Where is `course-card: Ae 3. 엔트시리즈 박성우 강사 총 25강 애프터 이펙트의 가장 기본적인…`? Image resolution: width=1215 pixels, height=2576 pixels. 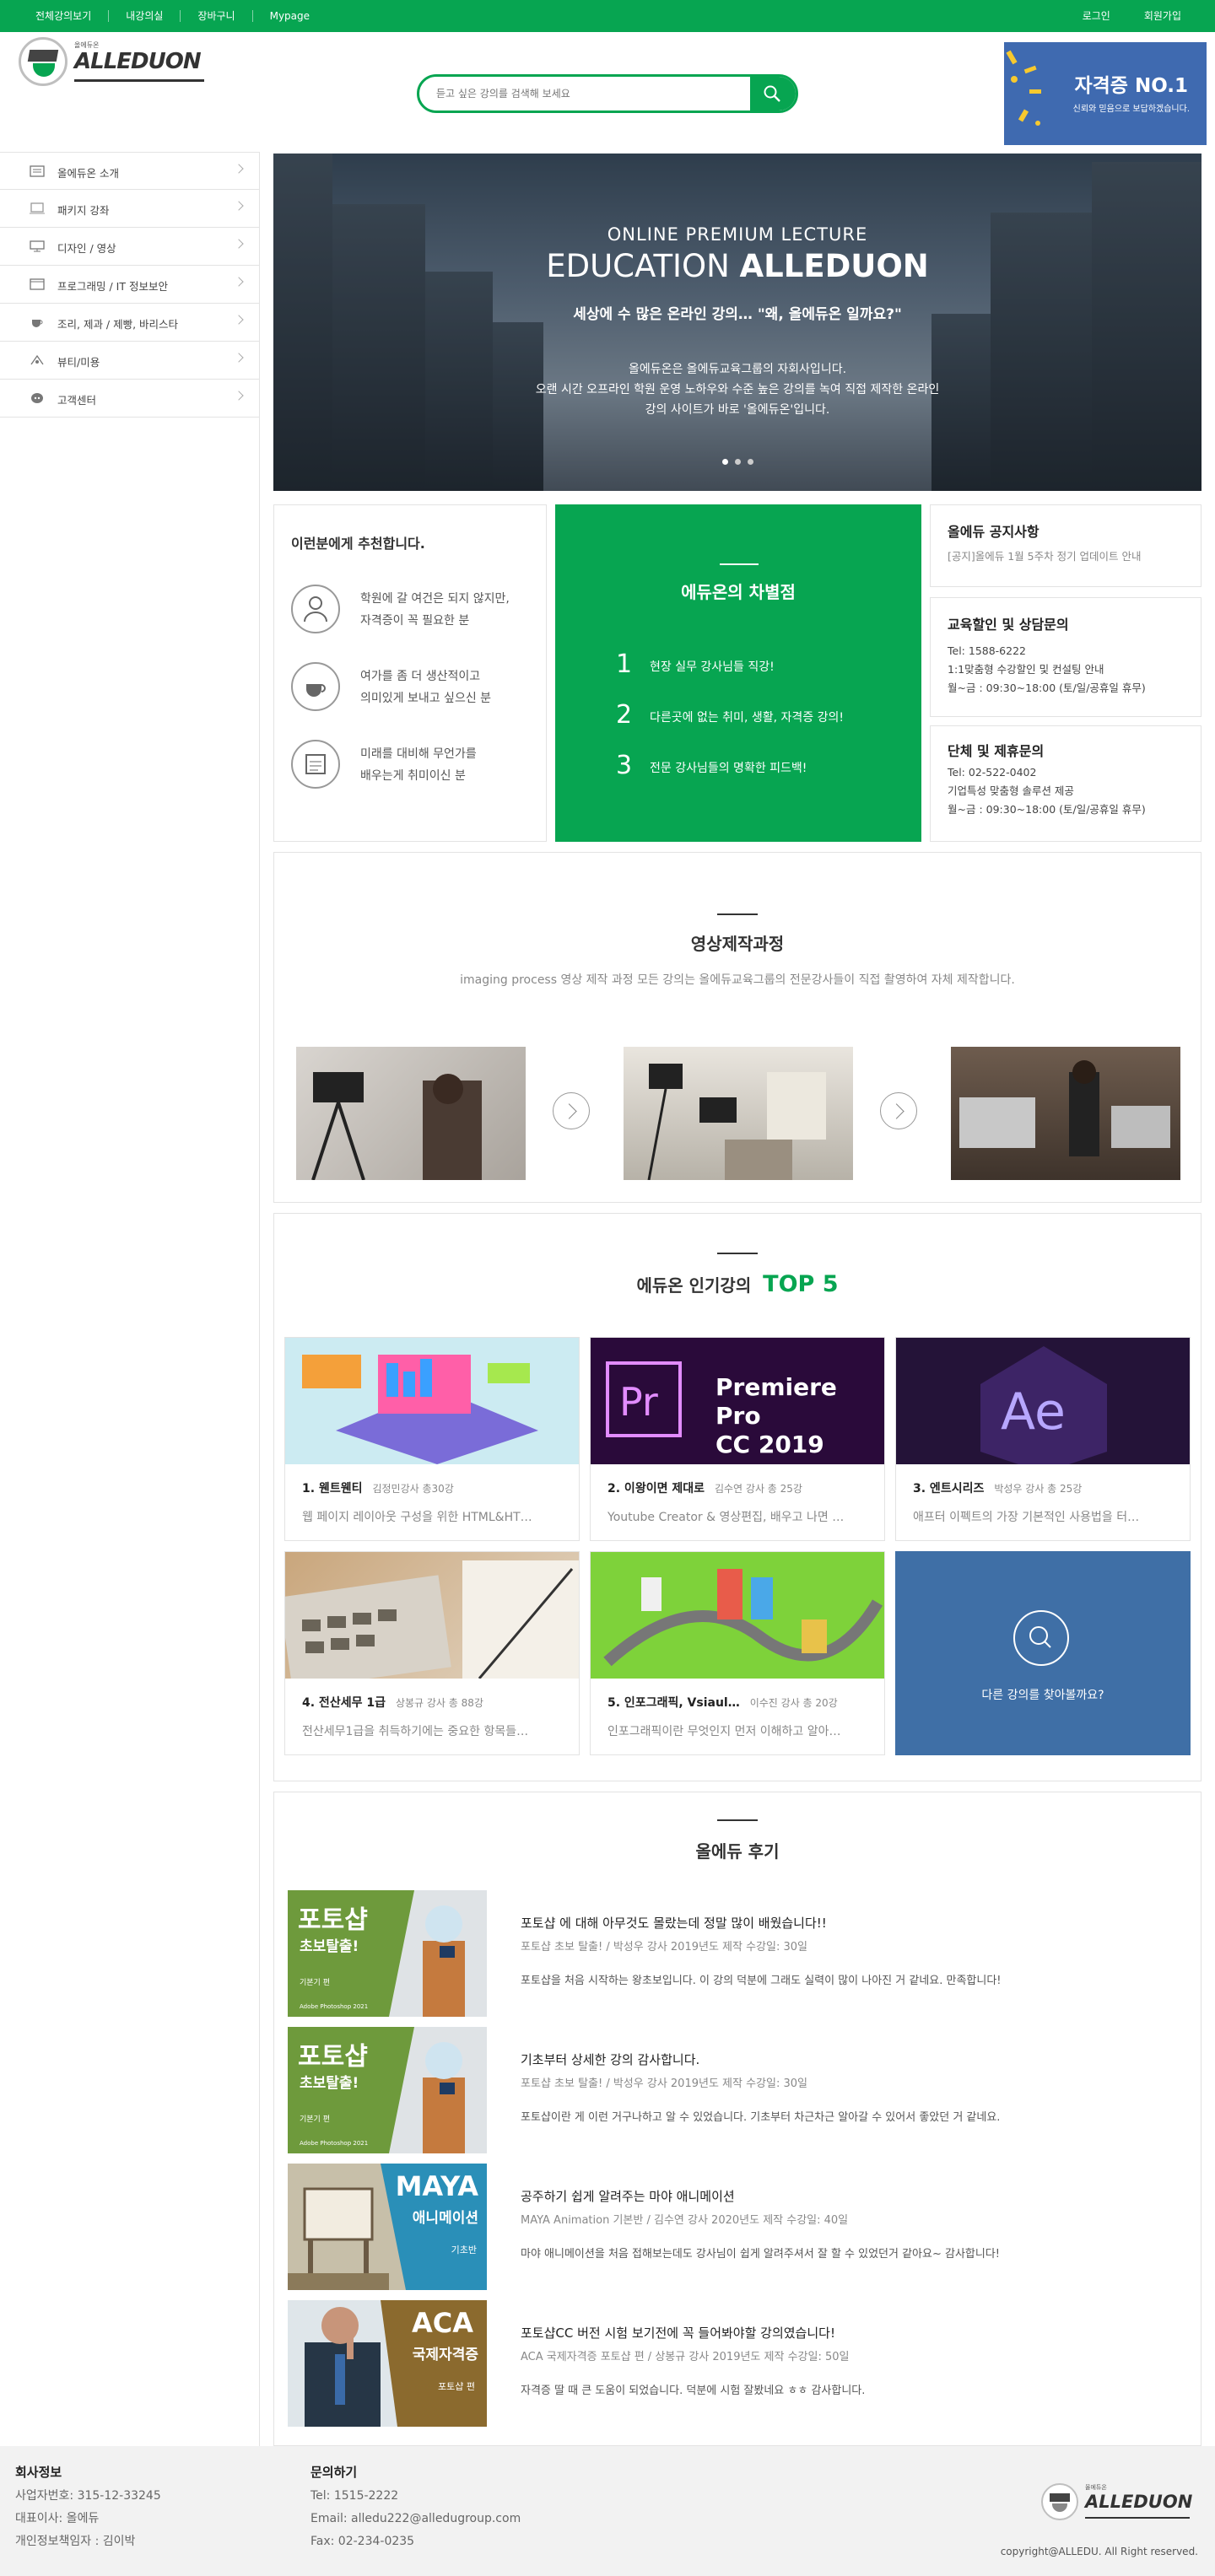
course-card: Ae 3. 엔트시리즈 박성우 강사 총 25강 애프터 이펙트의 가장 기본적인… is located at coordinates (1043, 1439).